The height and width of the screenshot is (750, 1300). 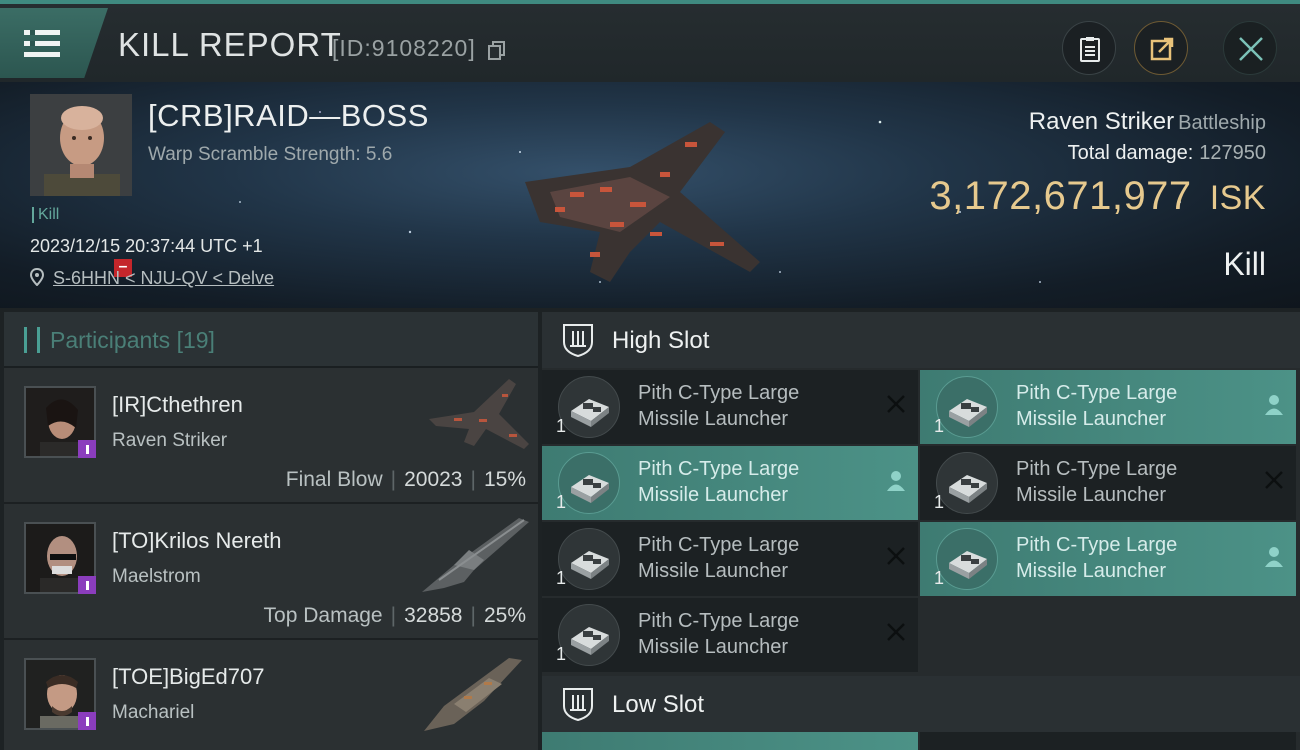 What do you see at coordinates (433, 479) in the screenshot?
I see `participant-damage: 20023` at bounding box center [433, 479].